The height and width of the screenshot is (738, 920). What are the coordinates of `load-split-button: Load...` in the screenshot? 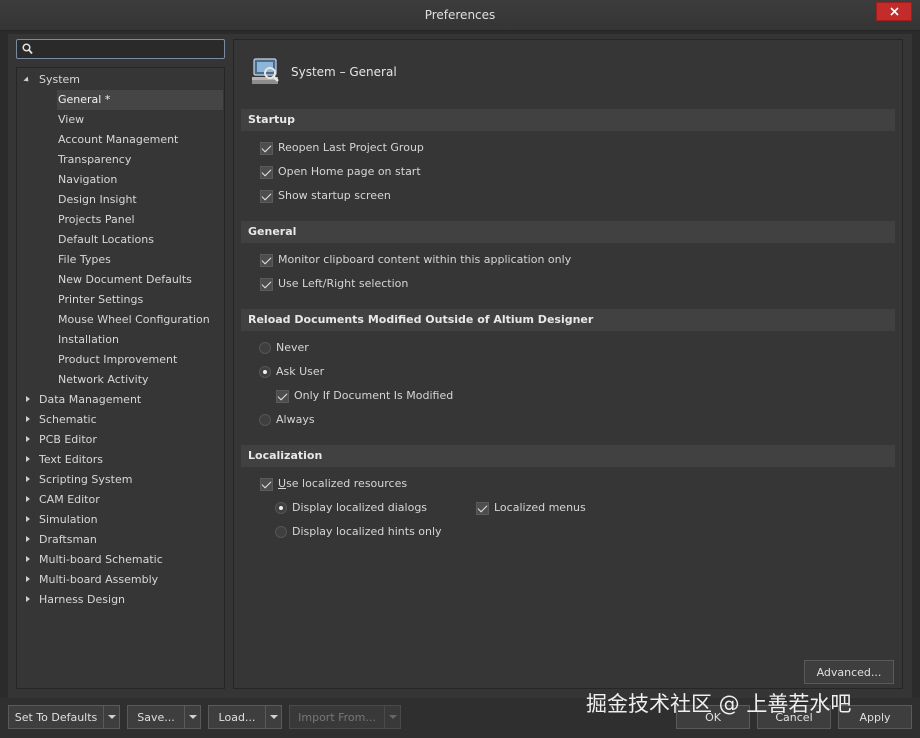 It's located at (245, 717).